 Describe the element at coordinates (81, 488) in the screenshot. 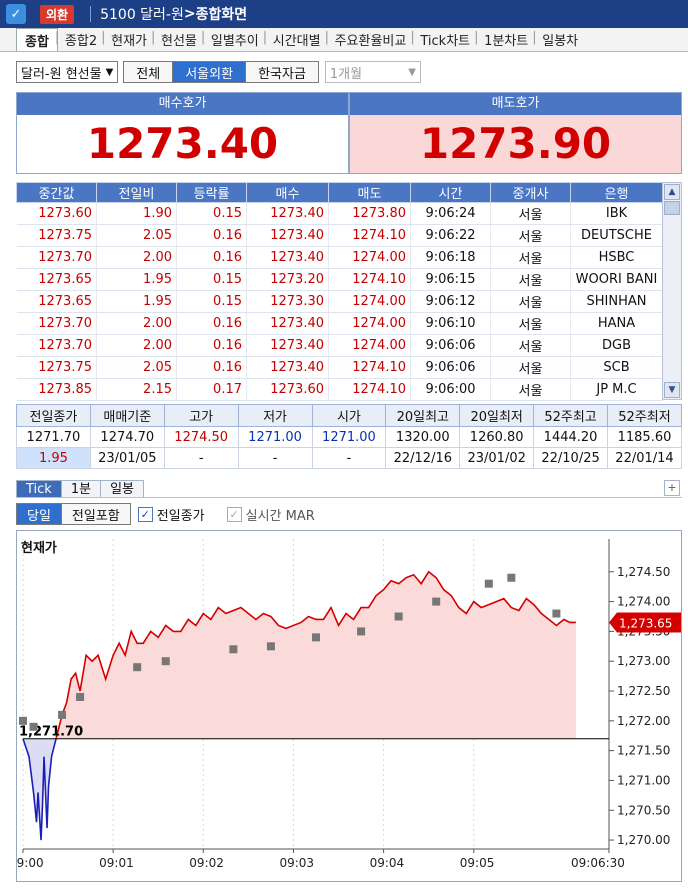

I see `chart-tab-1min: 1분` at that location.